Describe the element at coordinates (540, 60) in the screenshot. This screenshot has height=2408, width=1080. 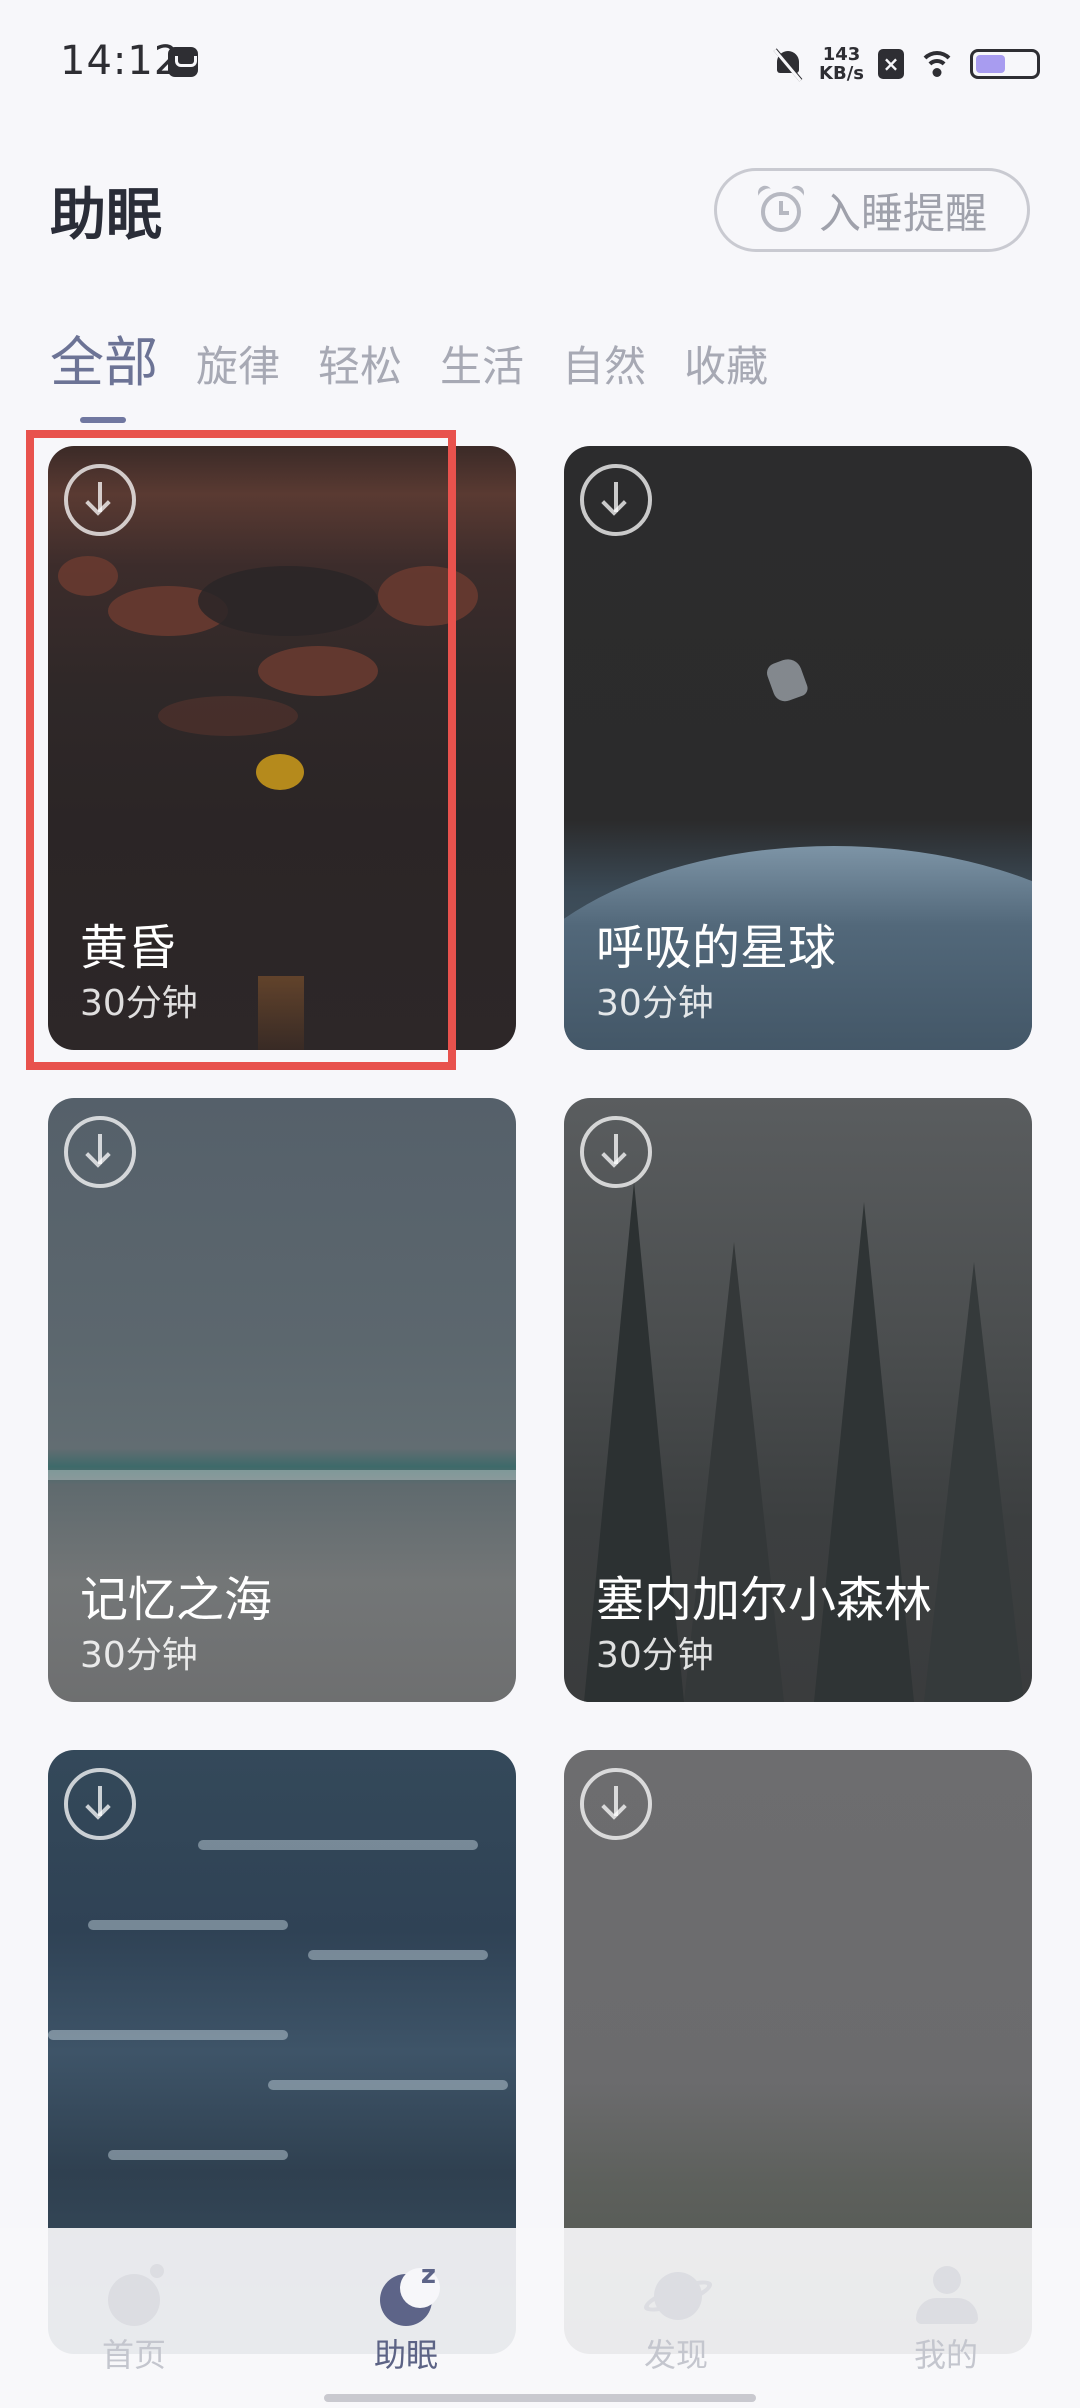
I see `status-bar: 14:12 143 KB/s ×` at that location.